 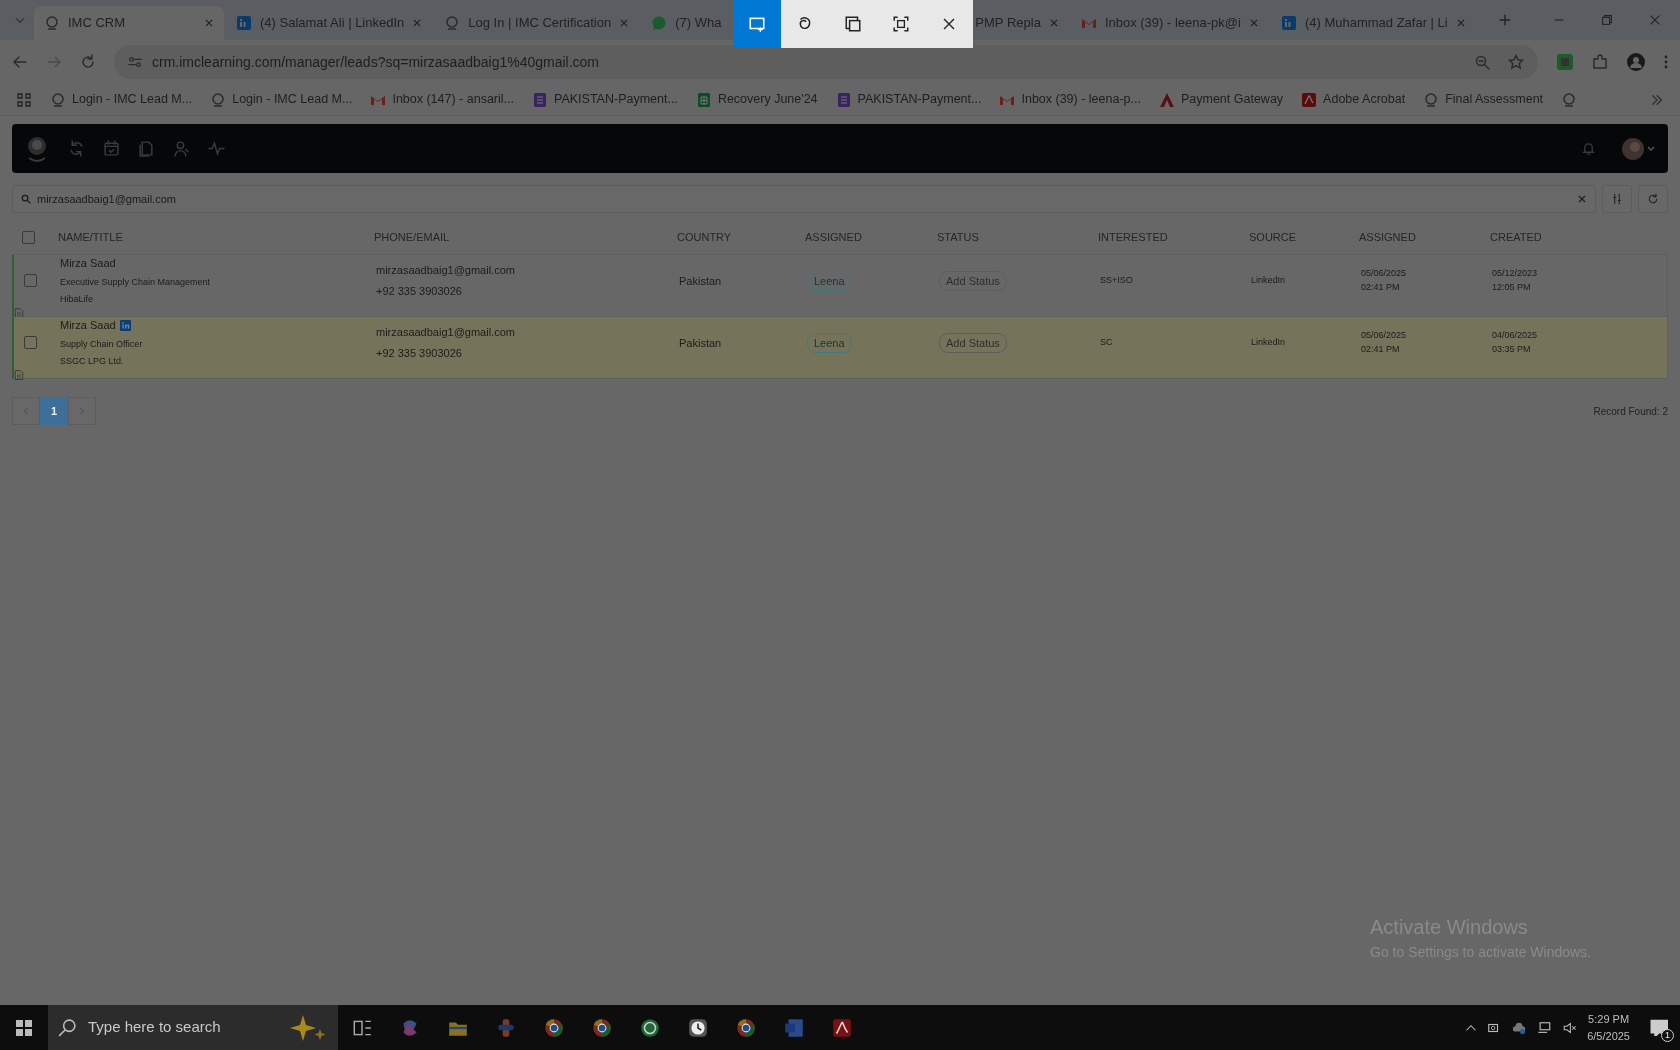 What do you see at coordinates (1221, 99) in the screenshot?
I see `bookmark: Payment Gateway` at bounding box center [1221, 99].